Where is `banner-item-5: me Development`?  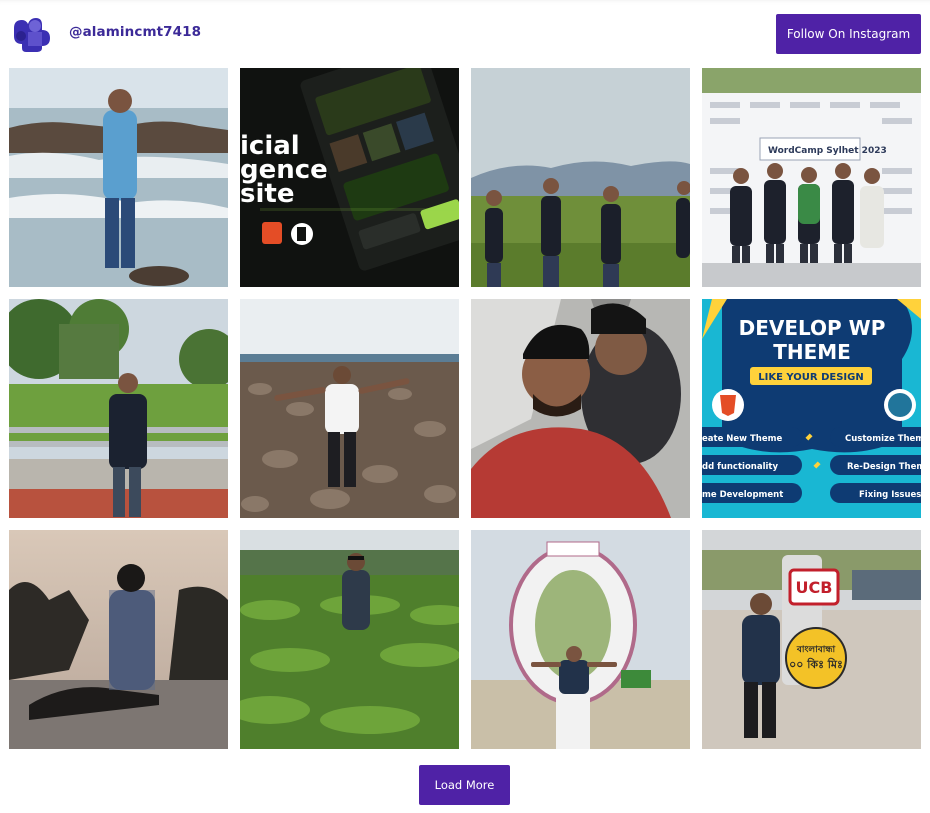 banner-item-5: me Development is located at coordinates (742, 495).